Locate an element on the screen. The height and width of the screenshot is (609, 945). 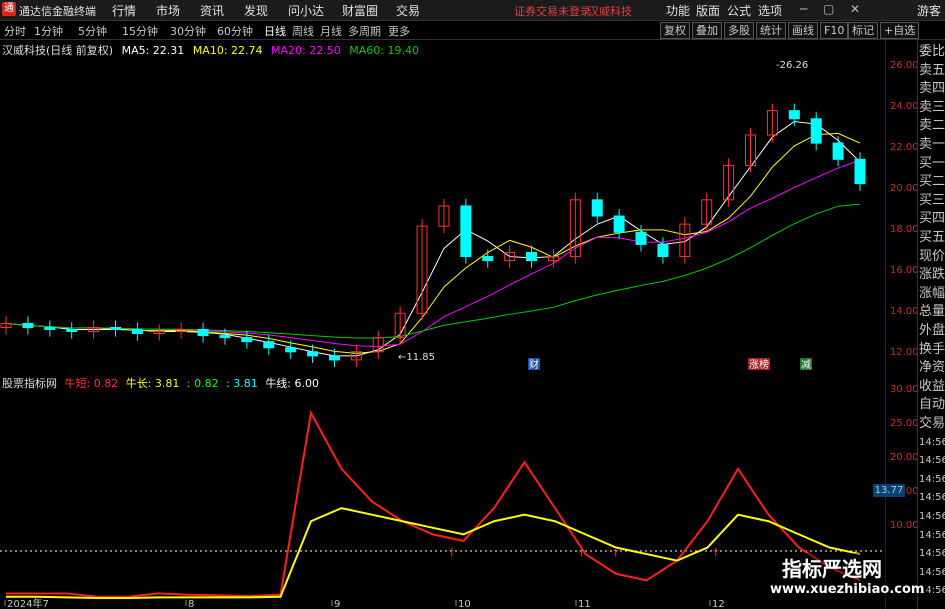
indicator-short: 牛短: 0.82 is located at coordinates (91, 383).